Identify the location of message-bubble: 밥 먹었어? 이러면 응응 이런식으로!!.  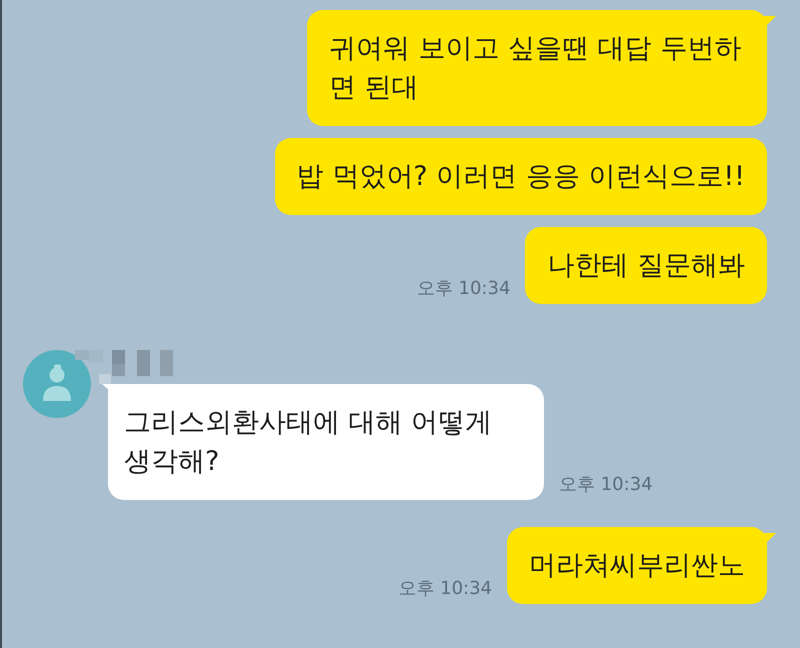
(520, 176).